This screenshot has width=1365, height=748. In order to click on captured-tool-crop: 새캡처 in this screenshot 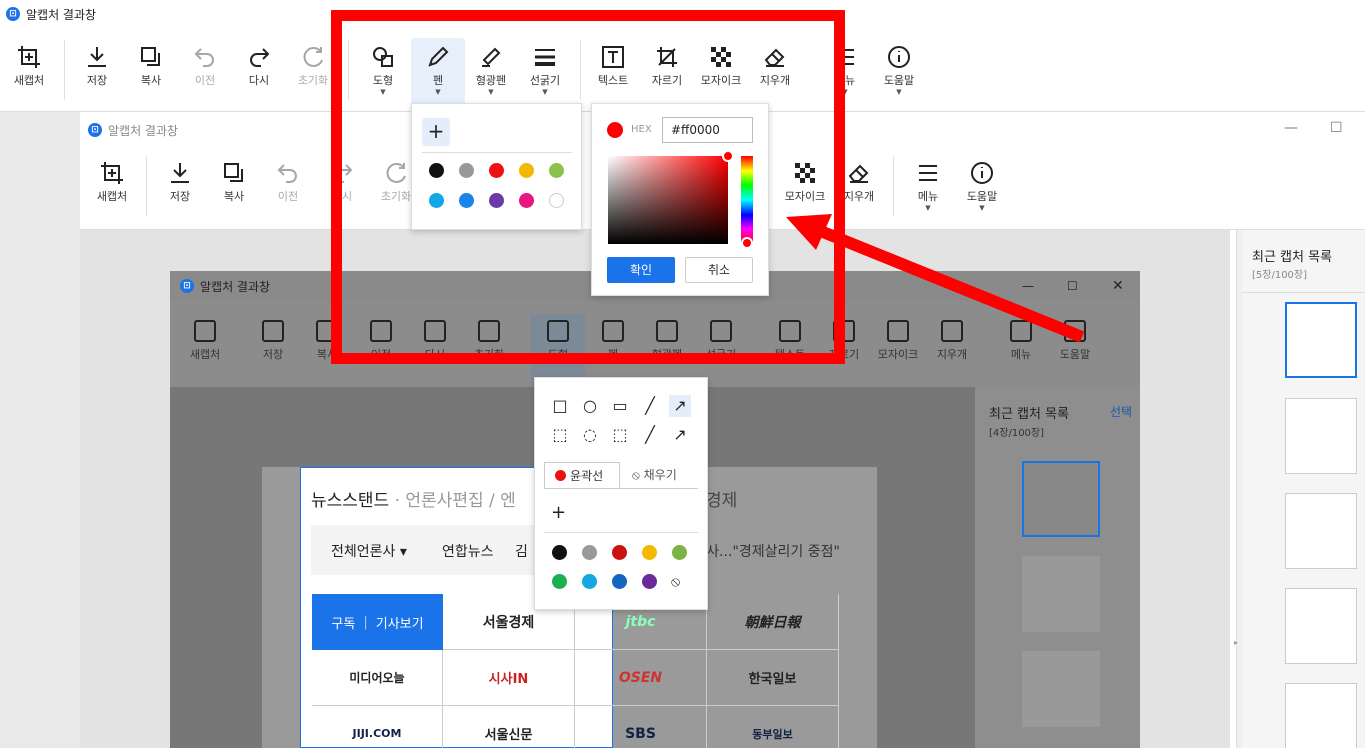, I will do `click(205, 347)`.